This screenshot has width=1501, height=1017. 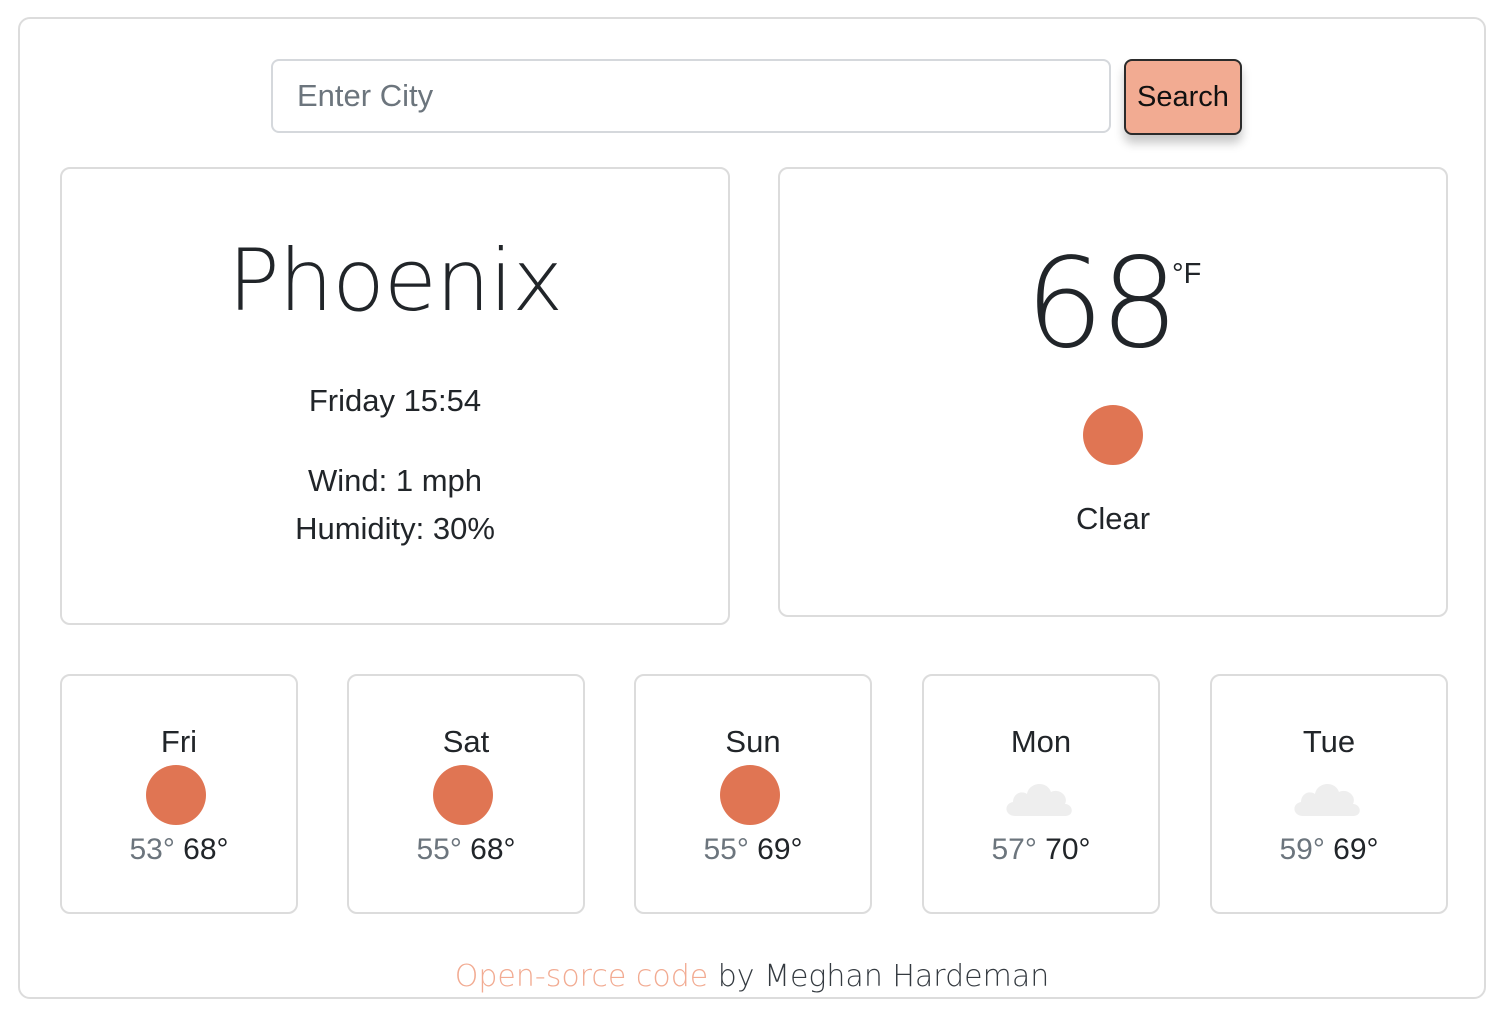 I want to click on source-code-link: Open-sorce code, so click(x=581, y=976).